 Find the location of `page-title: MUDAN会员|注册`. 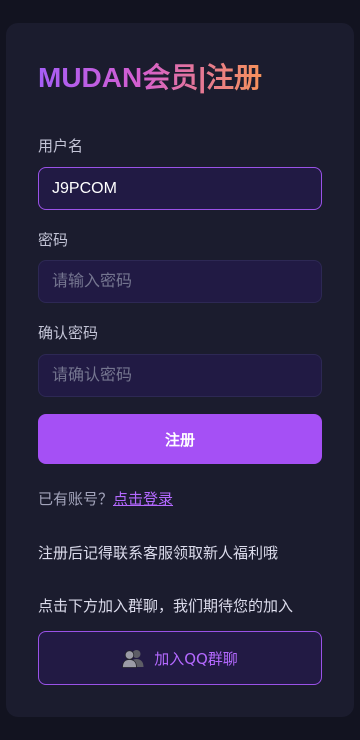

page-title: MUDAN会员|注册 is located at coordinates (150, 78).